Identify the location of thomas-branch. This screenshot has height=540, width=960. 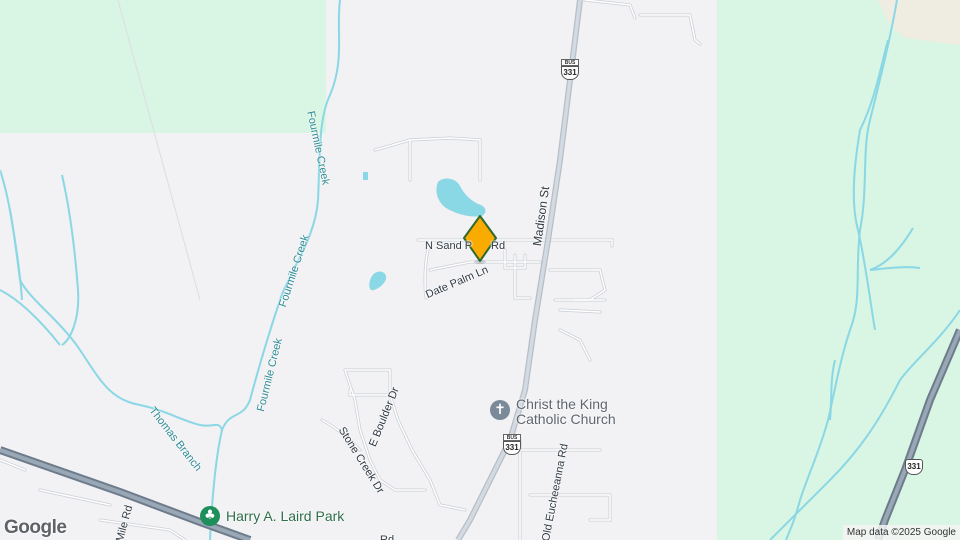
(111, 300).